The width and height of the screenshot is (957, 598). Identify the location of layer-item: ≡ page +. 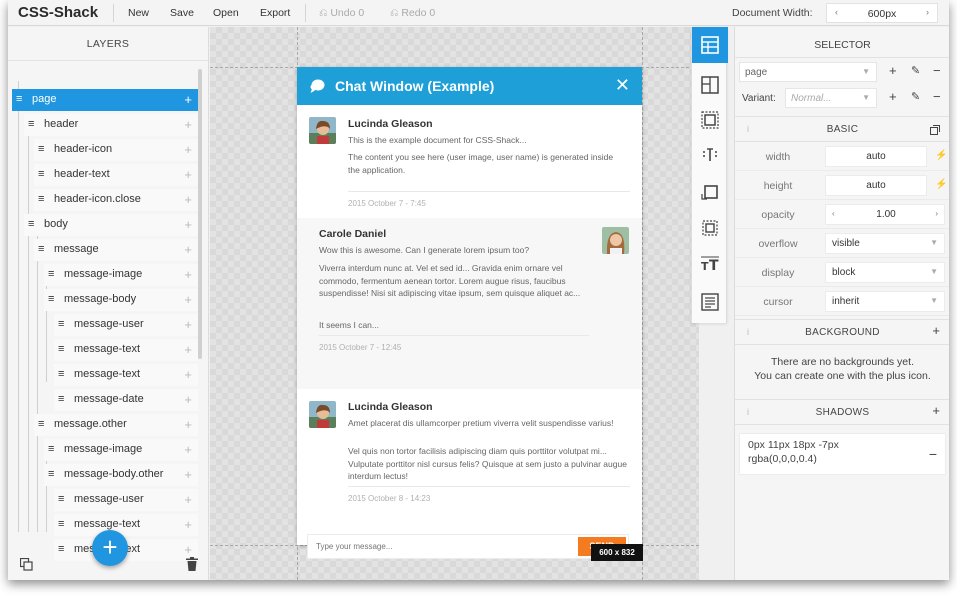
(105, 100).